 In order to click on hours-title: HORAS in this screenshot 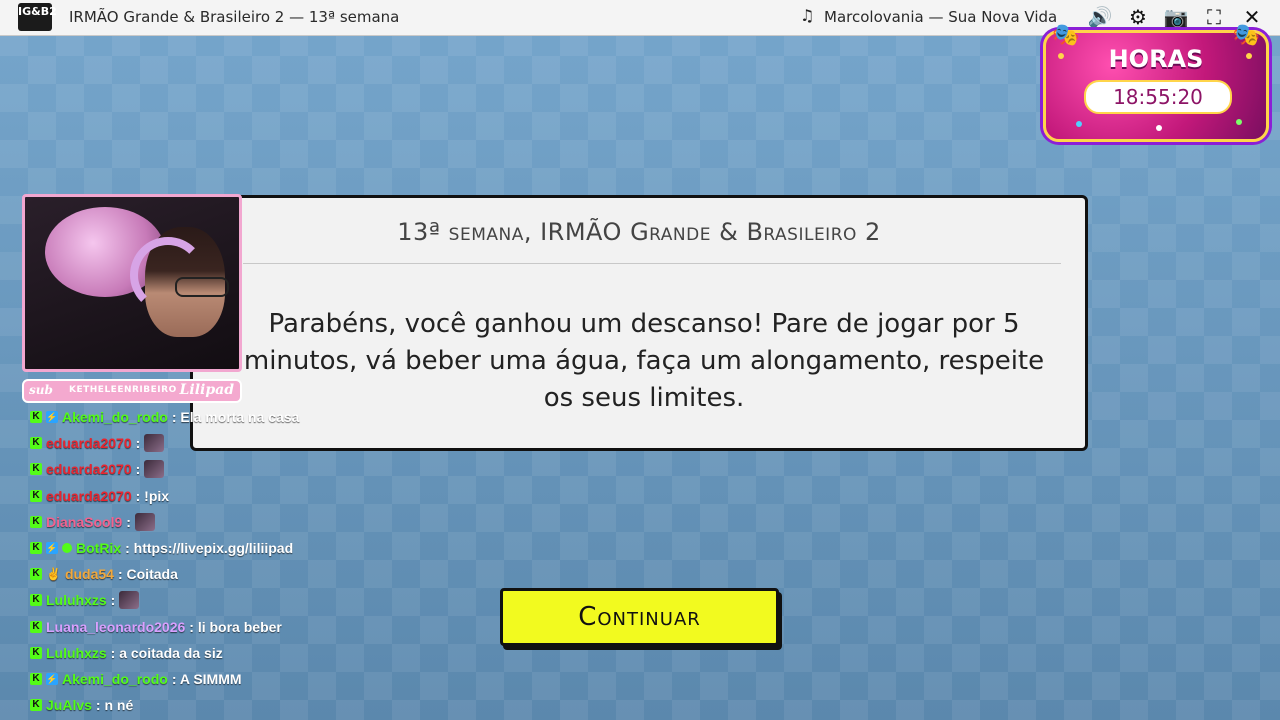, I will do `click(1156, 59)`.